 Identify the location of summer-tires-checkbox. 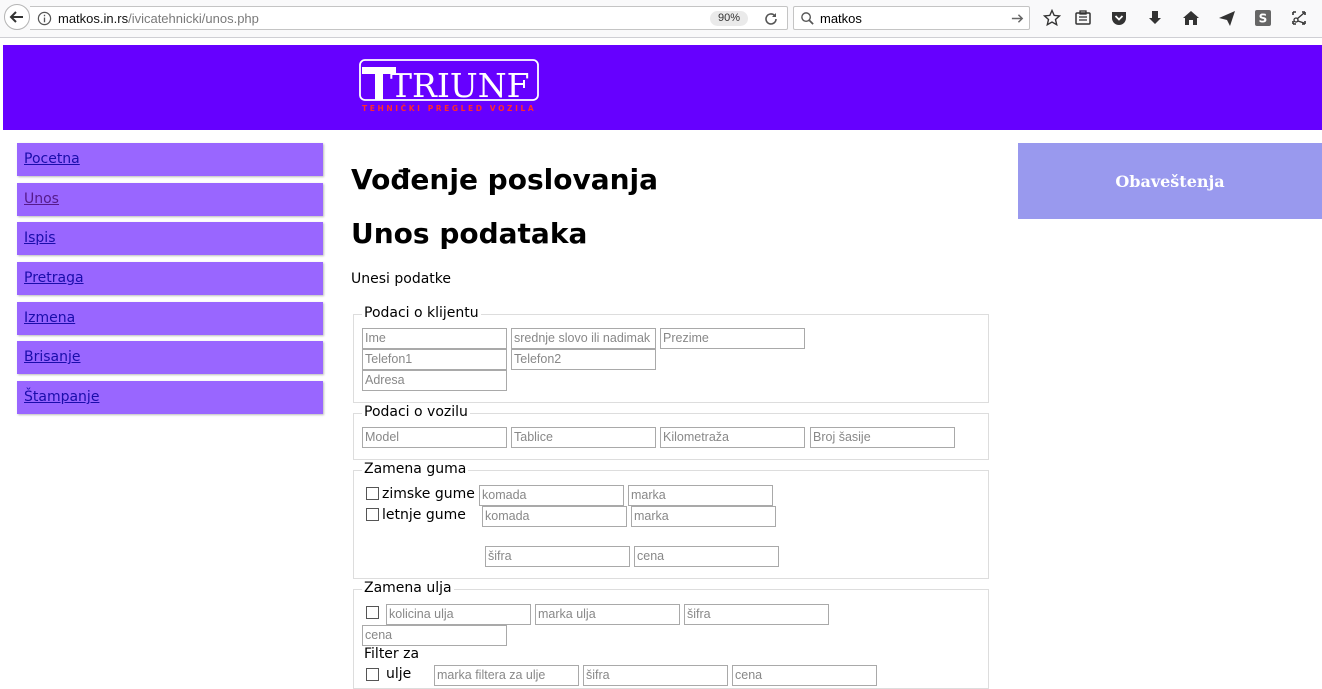
(372, 514).